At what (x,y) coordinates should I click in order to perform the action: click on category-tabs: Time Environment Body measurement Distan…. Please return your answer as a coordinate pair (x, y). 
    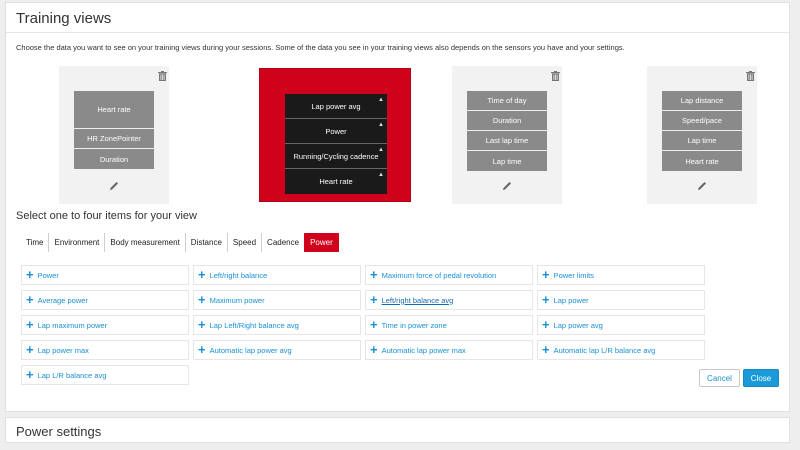
    Looking at the image, I should click on (180, 242).